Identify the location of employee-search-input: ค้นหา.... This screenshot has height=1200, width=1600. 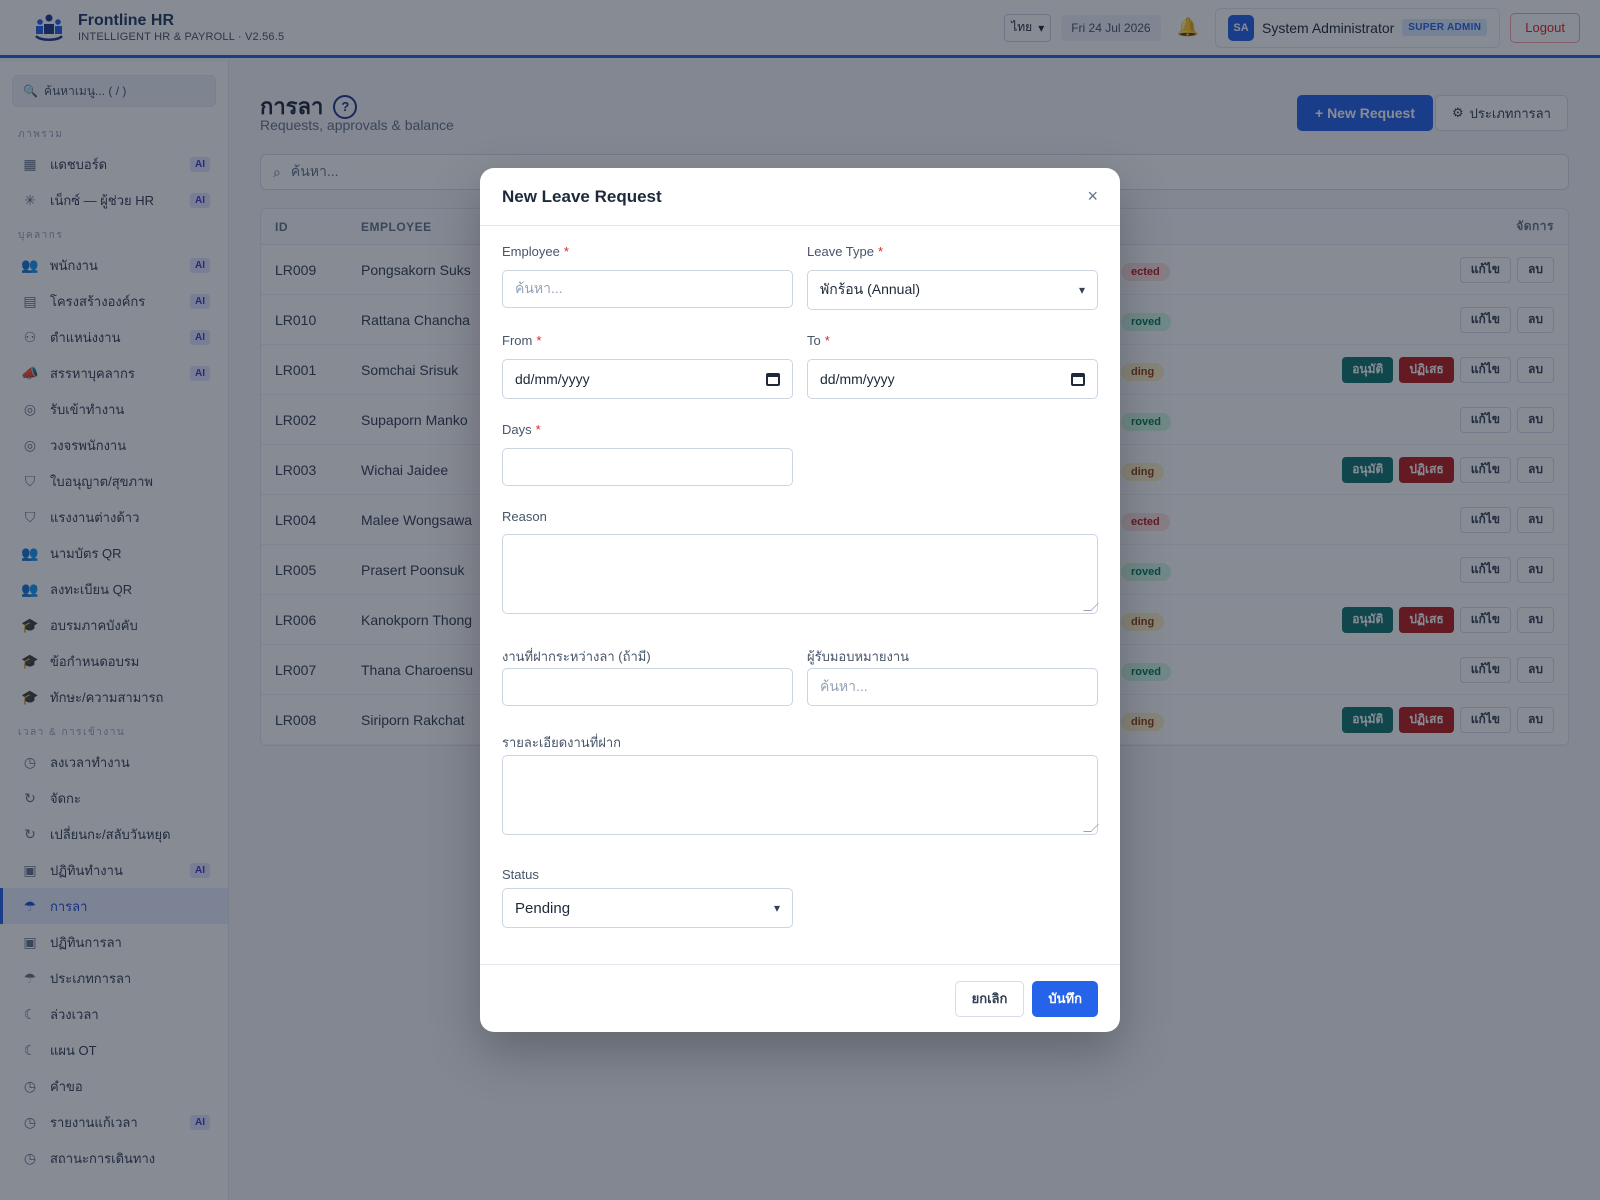
(647, 289).